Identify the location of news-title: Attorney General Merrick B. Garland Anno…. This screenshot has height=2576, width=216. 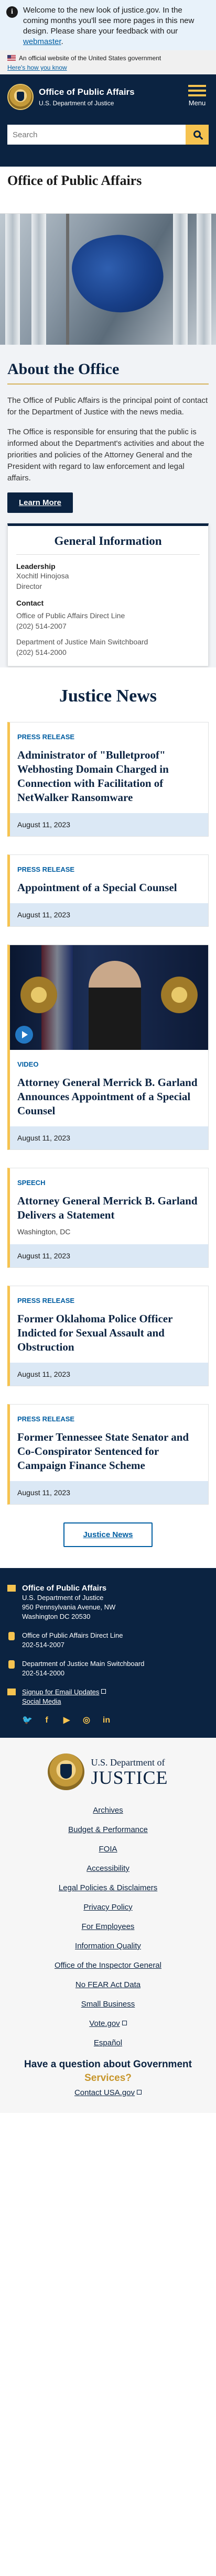
(109, 1097).